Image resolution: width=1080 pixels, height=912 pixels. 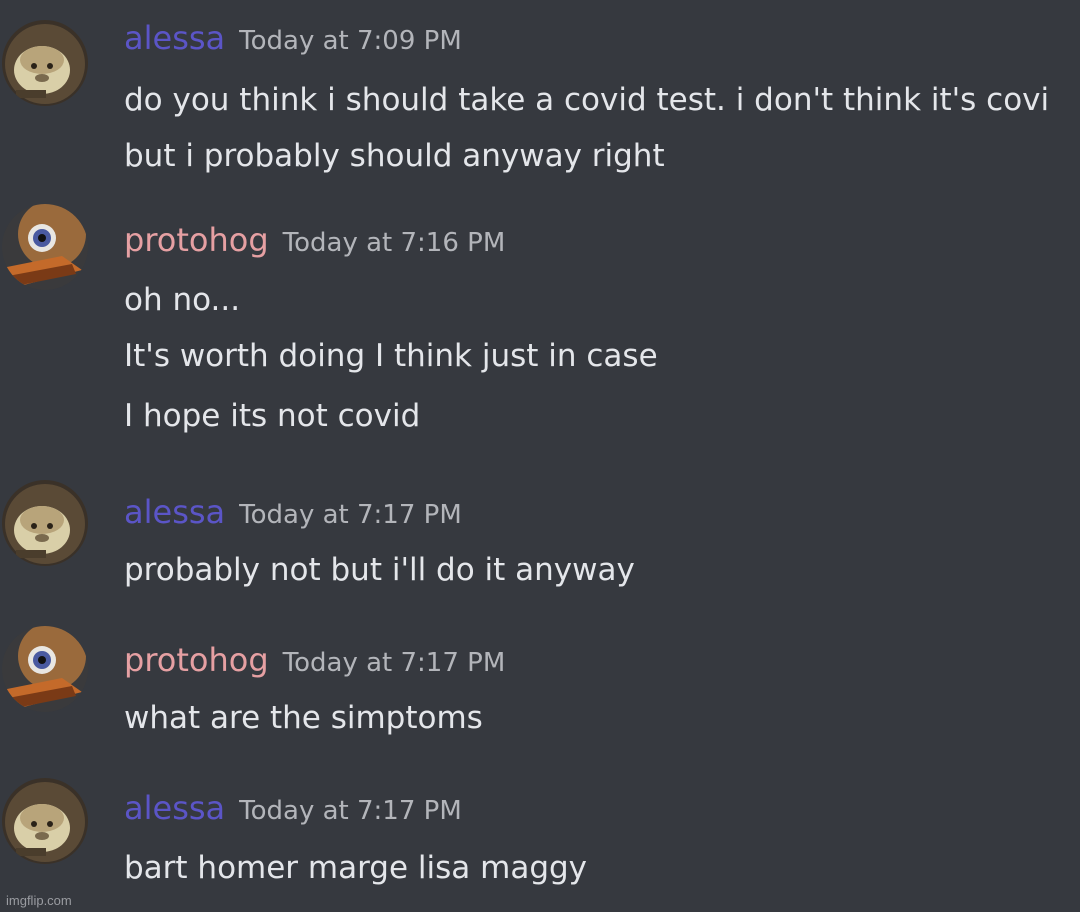 I want to click on message-text: It's worth doing I think just in case, so click(x=391, y=356).